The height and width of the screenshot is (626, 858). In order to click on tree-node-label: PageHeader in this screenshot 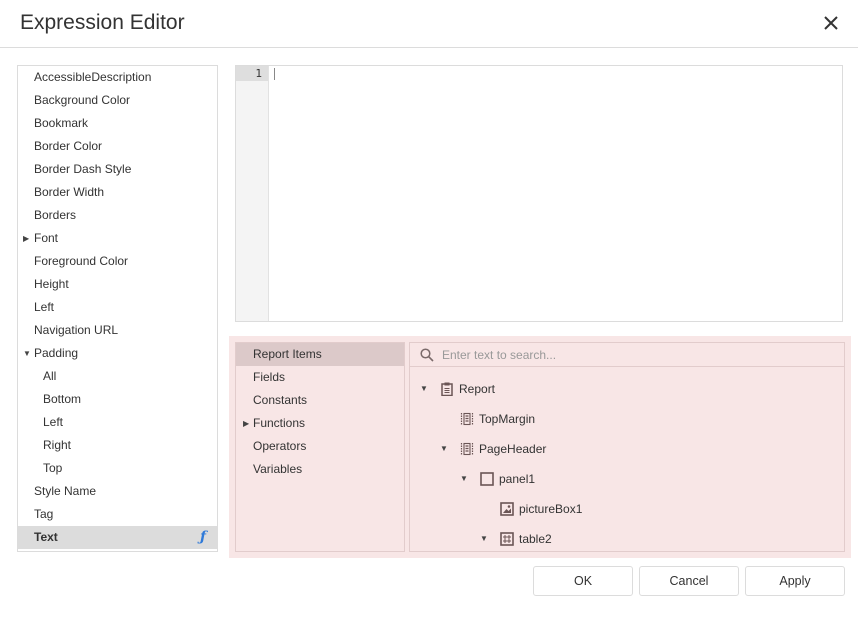, I will do `click(513, 449)`.